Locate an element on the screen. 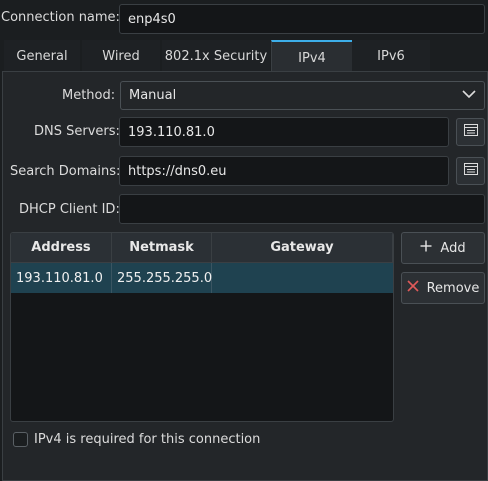 The width and height of the screenshot is (488, 481). column-header-address: Address is located at coordinates (61, 248).